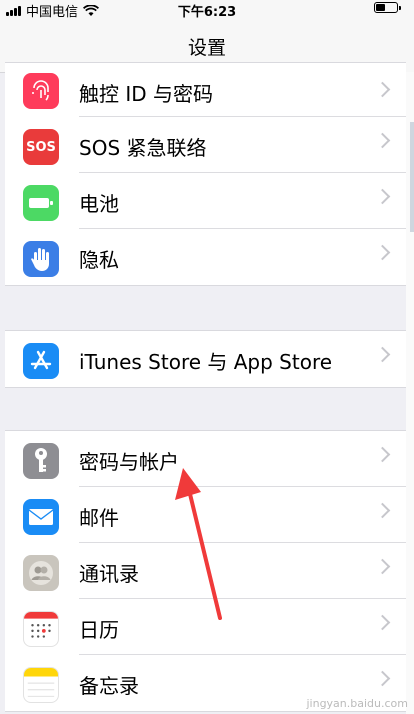 This screenshot has width=414, height=714. I want to click on fingerprint-icon, so click(41, 91).